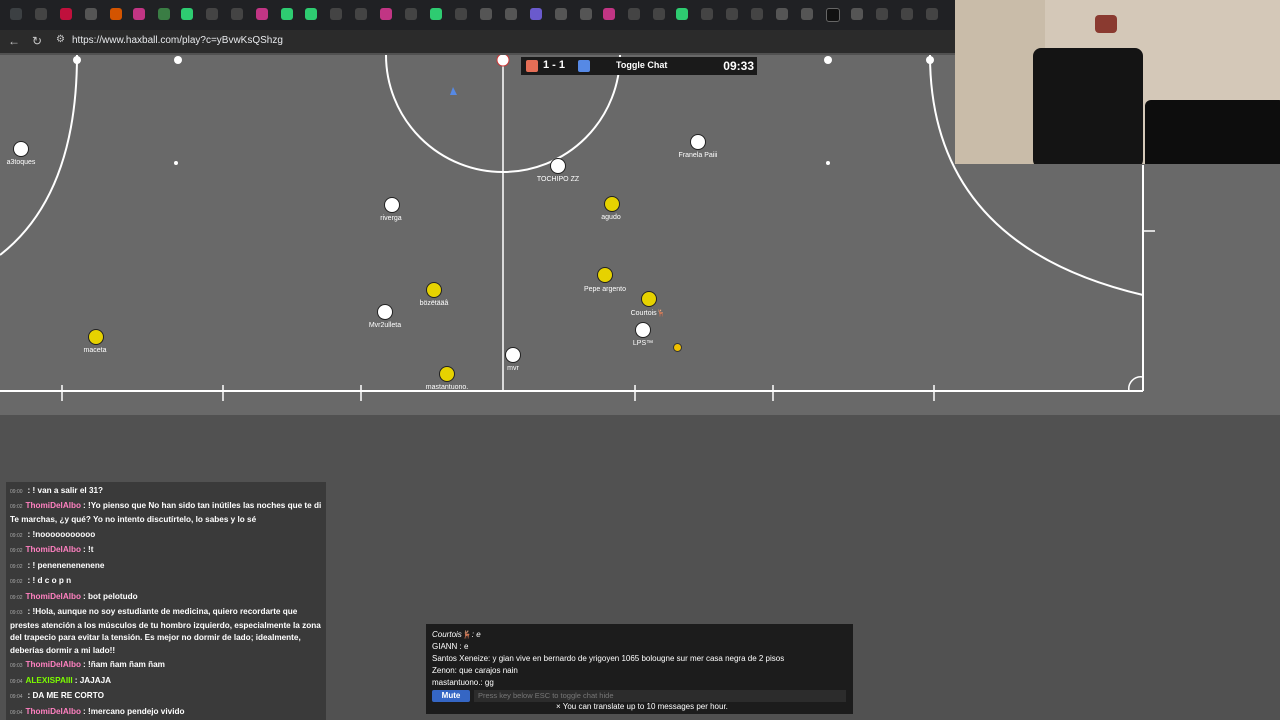 This screenshot has height=720, width=1280. What do you see at coordinates (61, 680) in the screenshot?
I see `chat-message: 09:04 ALEXISPAIII: JAJAJA` at bounding box center [61, 680].